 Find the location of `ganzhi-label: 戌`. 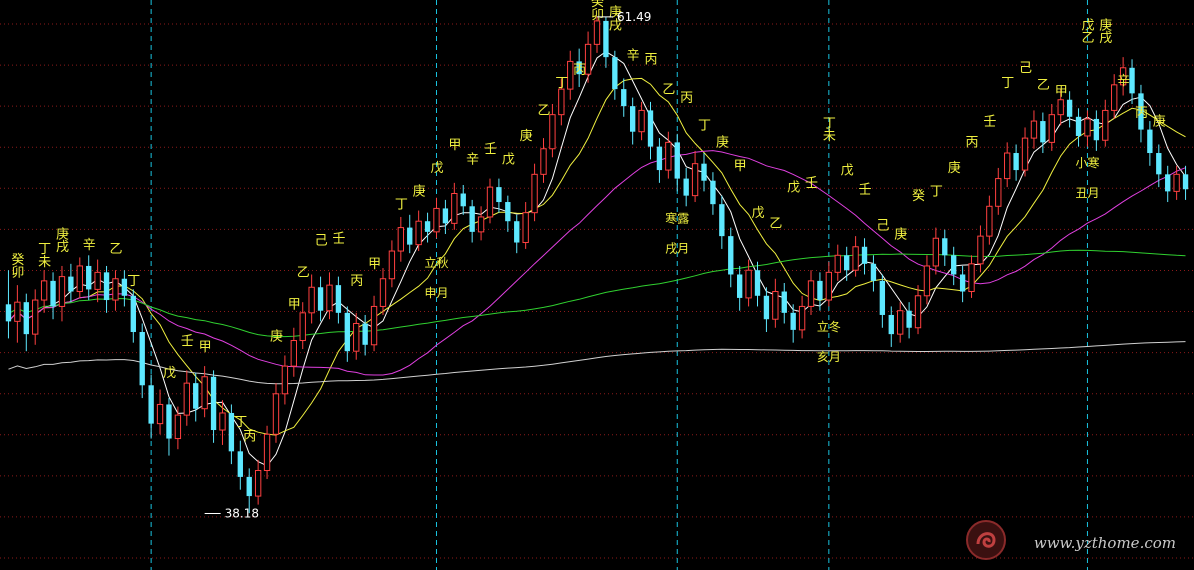

ganzhi-label: 戌 is located at coordinates (1105, 38).